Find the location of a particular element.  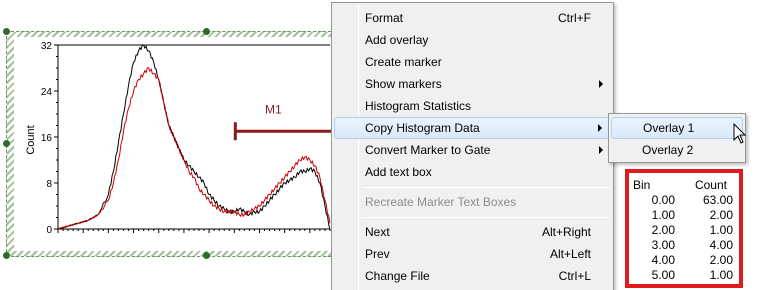

menu-item-add-text-box: Add text box is located at coordinates (472, 172).